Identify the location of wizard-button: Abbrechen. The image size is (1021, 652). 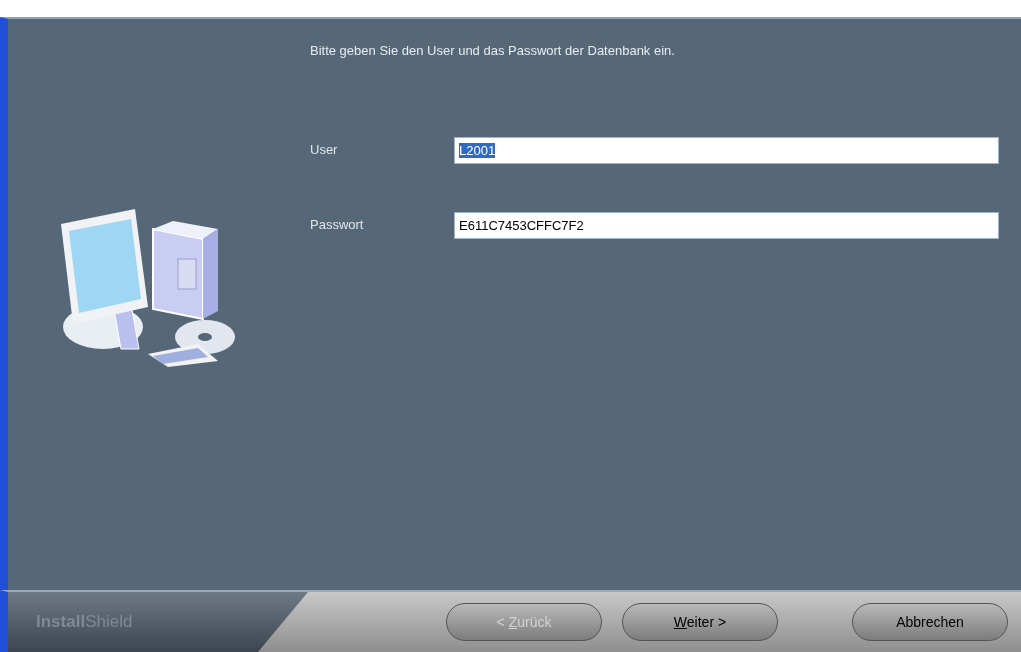
(930, 622).